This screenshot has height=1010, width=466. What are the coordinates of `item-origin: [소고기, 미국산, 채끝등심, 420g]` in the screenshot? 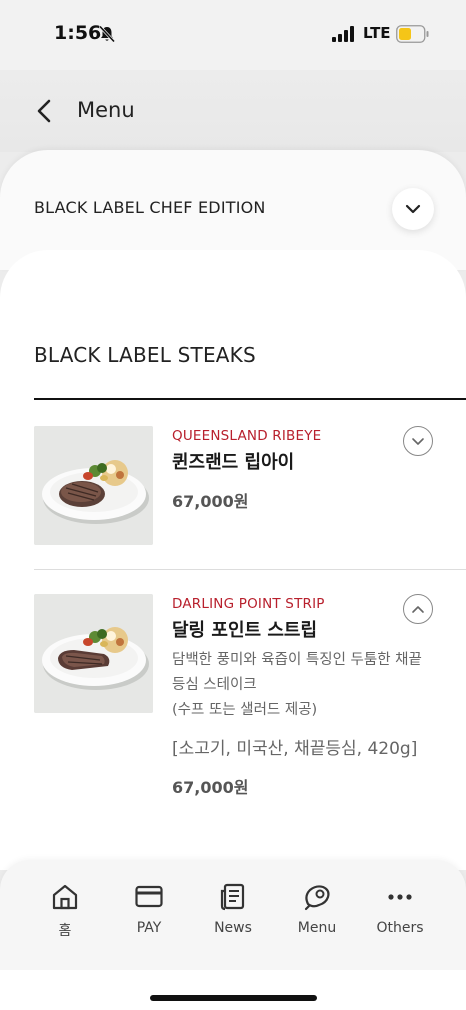 It's located at (295, 749).